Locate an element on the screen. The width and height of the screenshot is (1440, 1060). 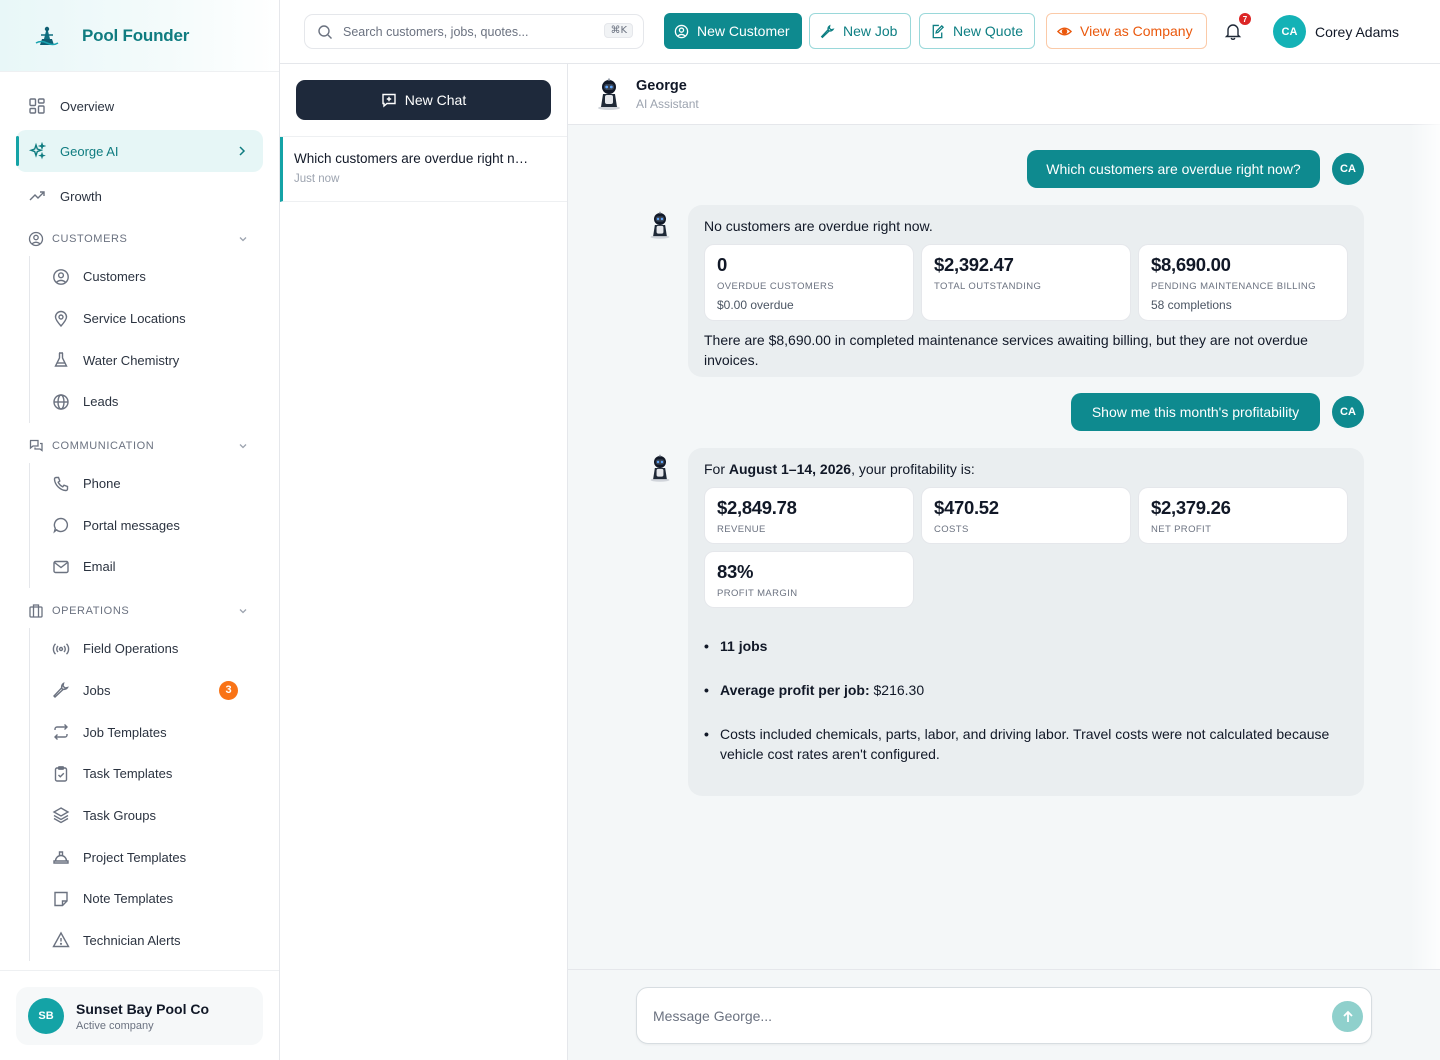
chevron-right-icon is located at coordinates (242, 151).